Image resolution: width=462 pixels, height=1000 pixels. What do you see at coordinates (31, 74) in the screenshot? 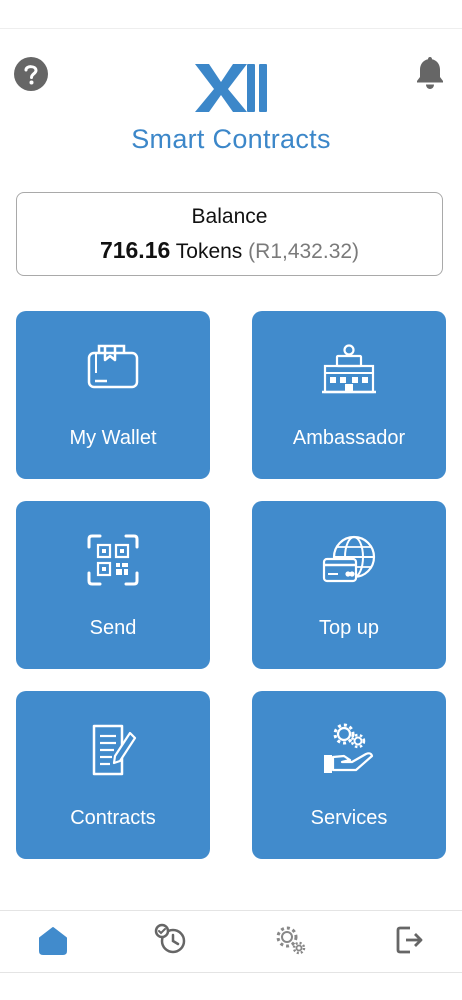
I see `help-circle-icon` at bounding box center [31, 74].